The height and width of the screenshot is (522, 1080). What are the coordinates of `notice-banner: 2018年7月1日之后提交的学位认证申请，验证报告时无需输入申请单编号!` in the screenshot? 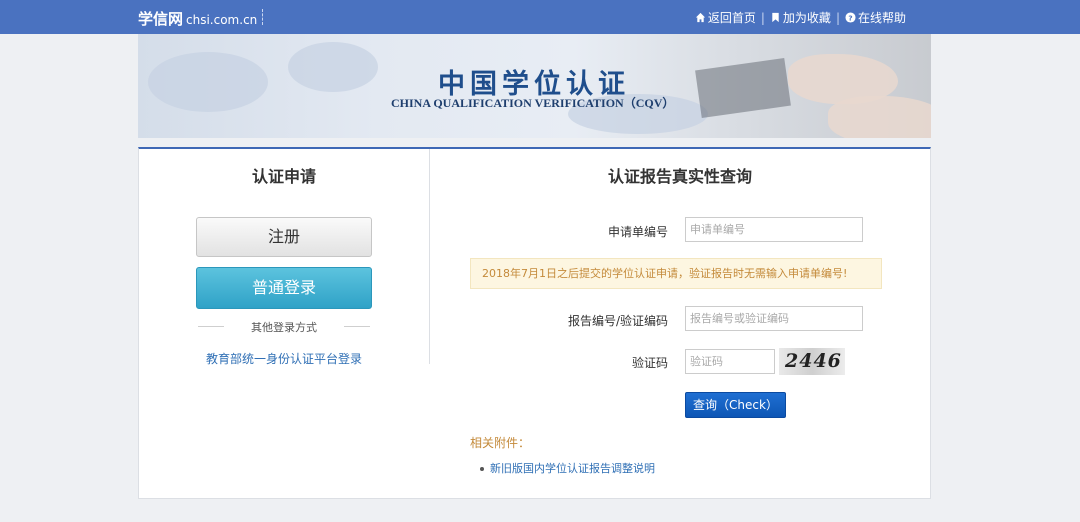 It's located at (676, 273).